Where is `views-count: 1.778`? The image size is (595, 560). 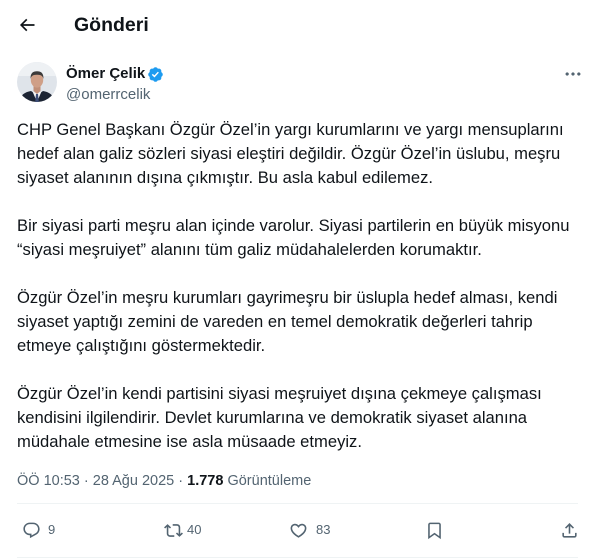
views-count: 1.778 is located at coordinates (205, 481).